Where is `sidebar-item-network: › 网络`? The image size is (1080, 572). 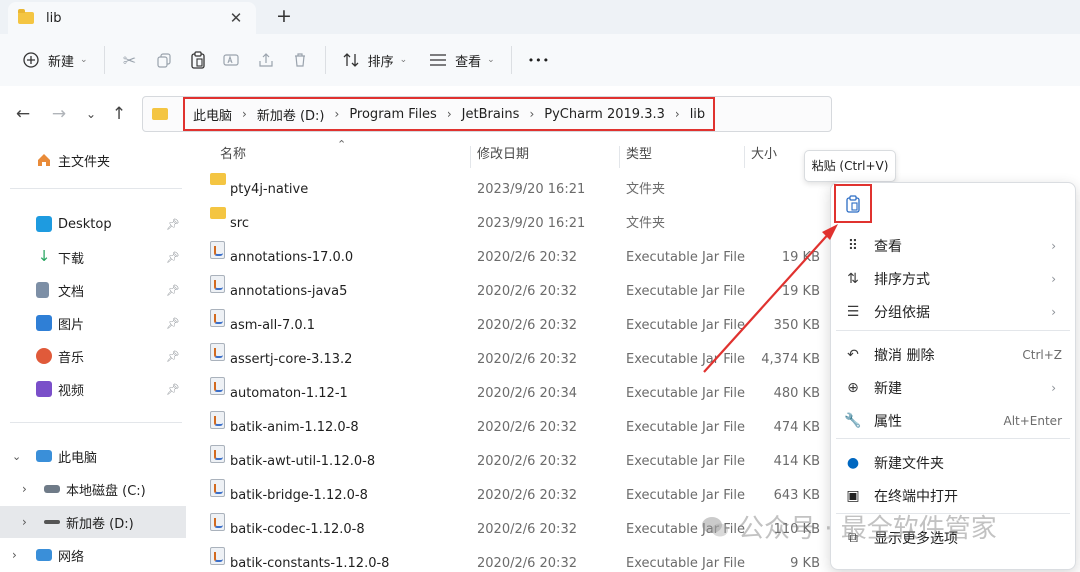
sidebar-item-network: › 网络 is located at coordinates (93, 555).